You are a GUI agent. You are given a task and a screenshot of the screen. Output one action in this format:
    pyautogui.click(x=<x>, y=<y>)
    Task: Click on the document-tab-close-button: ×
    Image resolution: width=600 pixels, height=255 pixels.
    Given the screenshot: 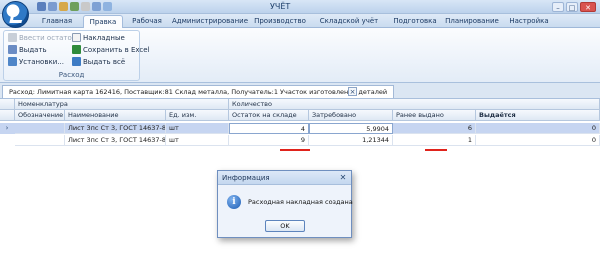 What is the action you would take?
    pyautogui.click(x=352, y=91)
    